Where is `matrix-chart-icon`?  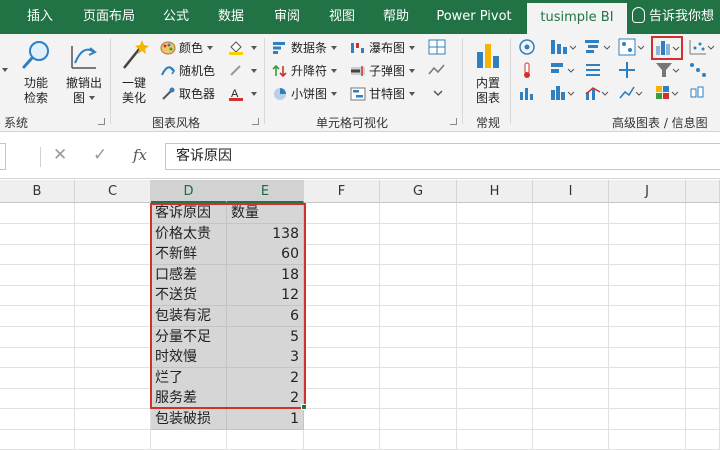
matrix-chart-icon is located at coordinates (631, 47).